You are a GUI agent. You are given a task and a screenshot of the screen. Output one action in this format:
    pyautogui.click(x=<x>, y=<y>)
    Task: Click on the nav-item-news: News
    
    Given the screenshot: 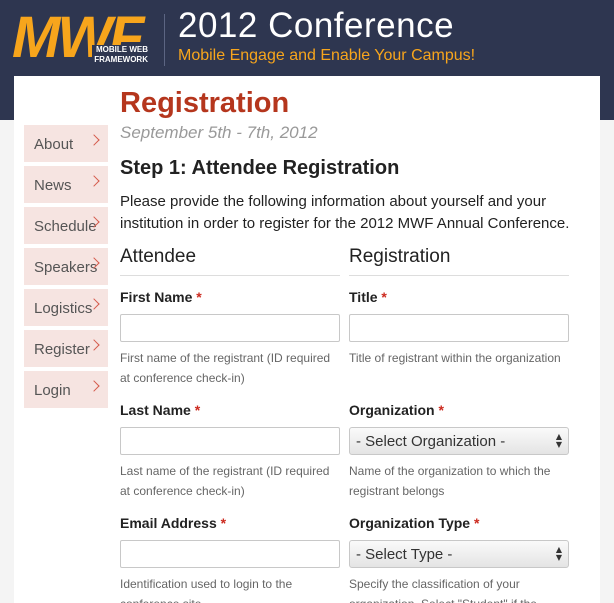 What is the action you would take?
    pyautogui.click(x=66, y=184)
    